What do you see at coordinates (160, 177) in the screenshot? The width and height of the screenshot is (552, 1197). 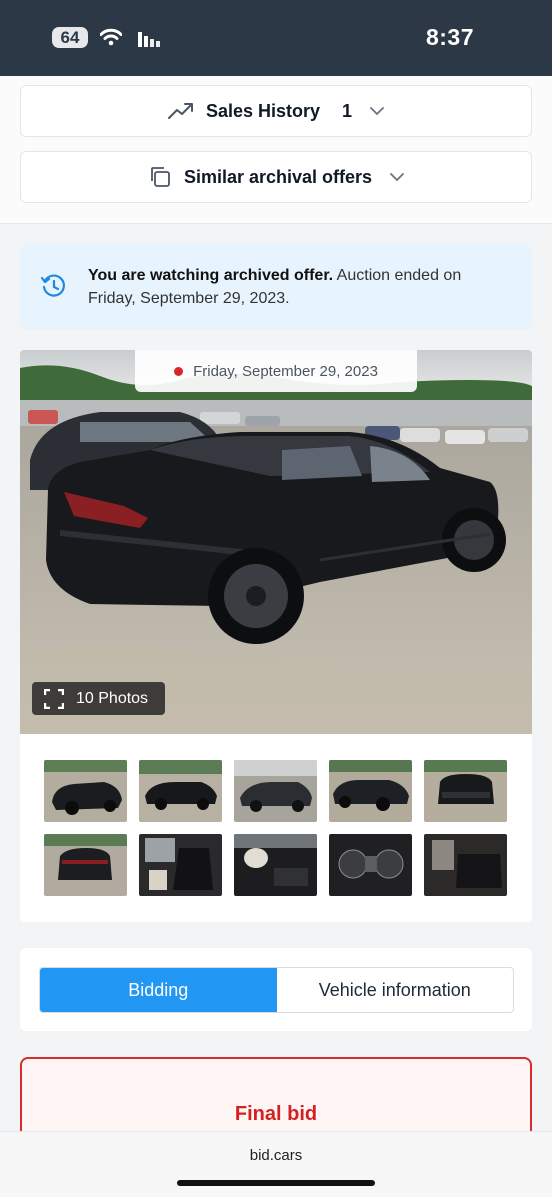 I see `copy-icon` at bounding box center [160, 177].